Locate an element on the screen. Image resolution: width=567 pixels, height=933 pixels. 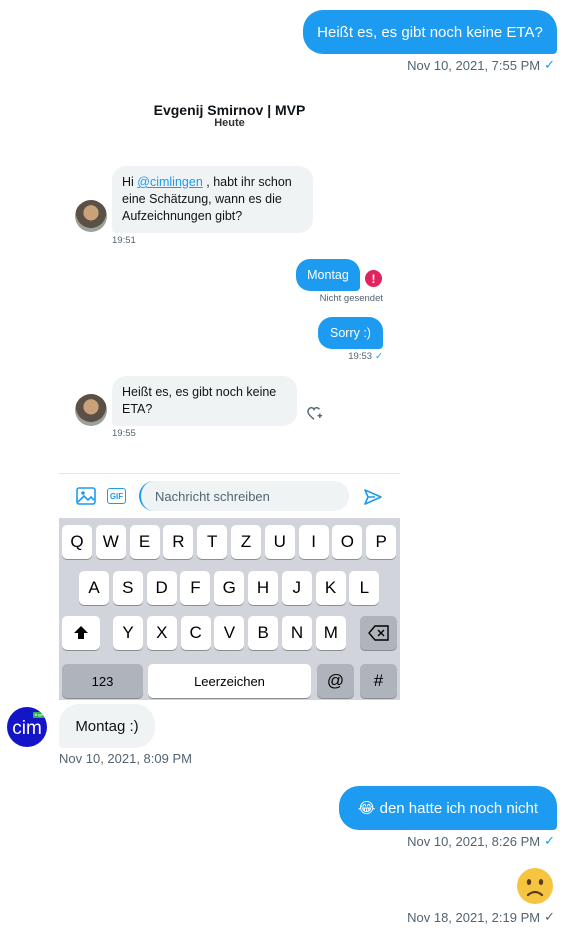
avatar-text: cim is located at coordinates (27, 728).